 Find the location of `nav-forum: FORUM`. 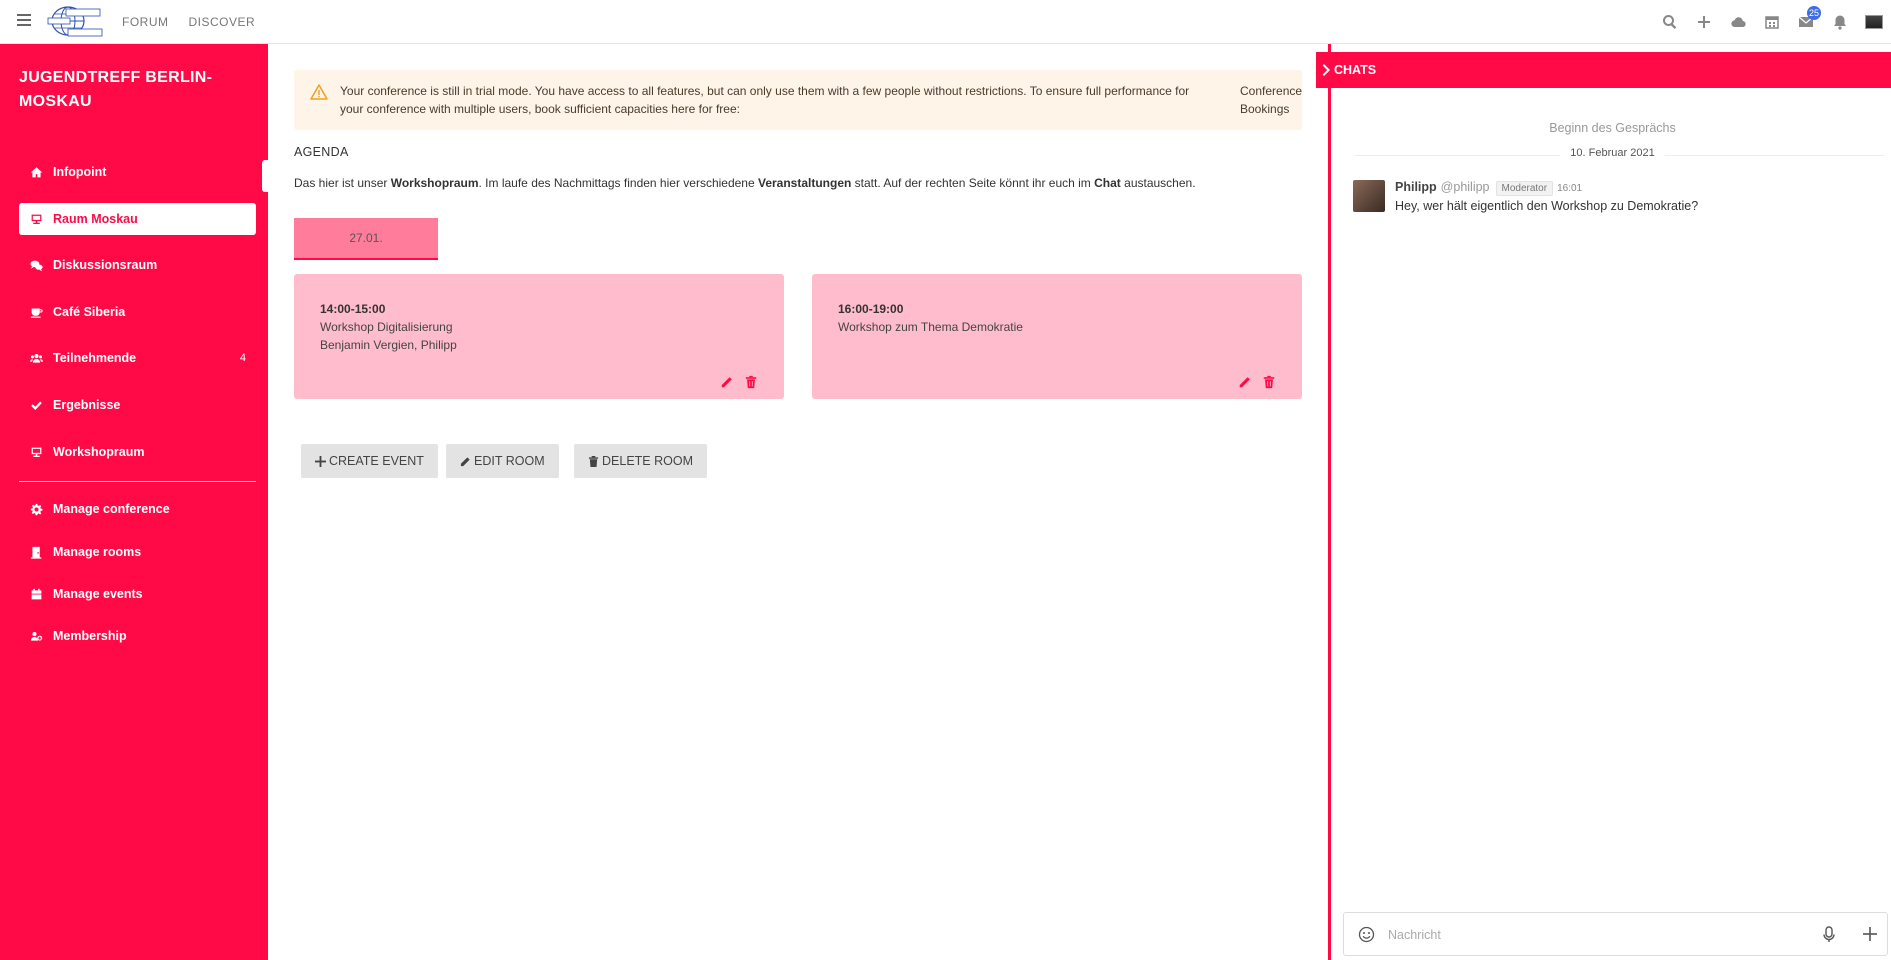

nav-forum: FORUM is located at coordinates (145, 22).